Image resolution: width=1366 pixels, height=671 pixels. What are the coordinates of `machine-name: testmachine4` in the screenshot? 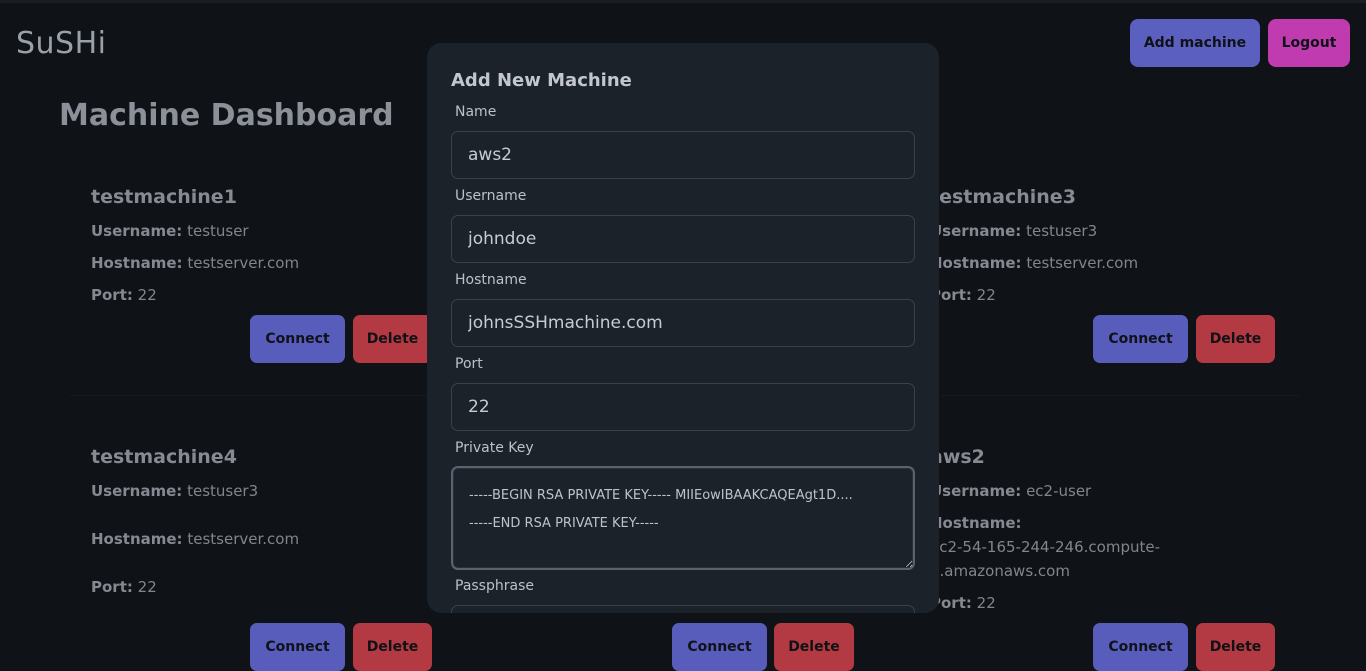 It's located at (164, 457).